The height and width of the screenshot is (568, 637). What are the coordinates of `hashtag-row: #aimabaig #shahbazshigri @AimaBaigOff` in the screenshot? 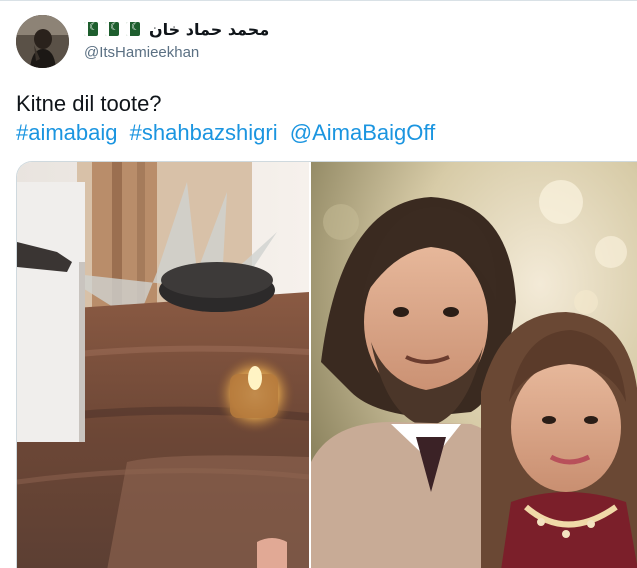 It's located at (316, 132).